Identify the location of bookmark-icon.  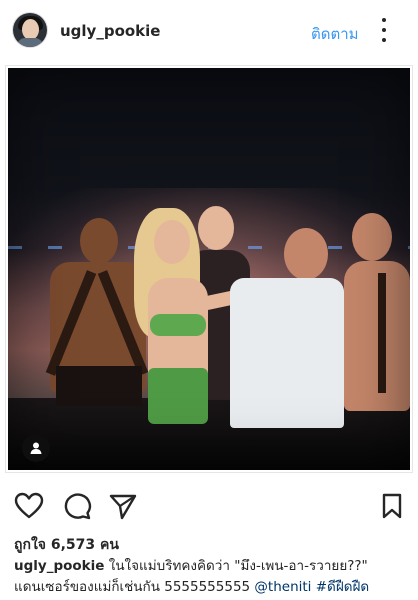
(392, 508).